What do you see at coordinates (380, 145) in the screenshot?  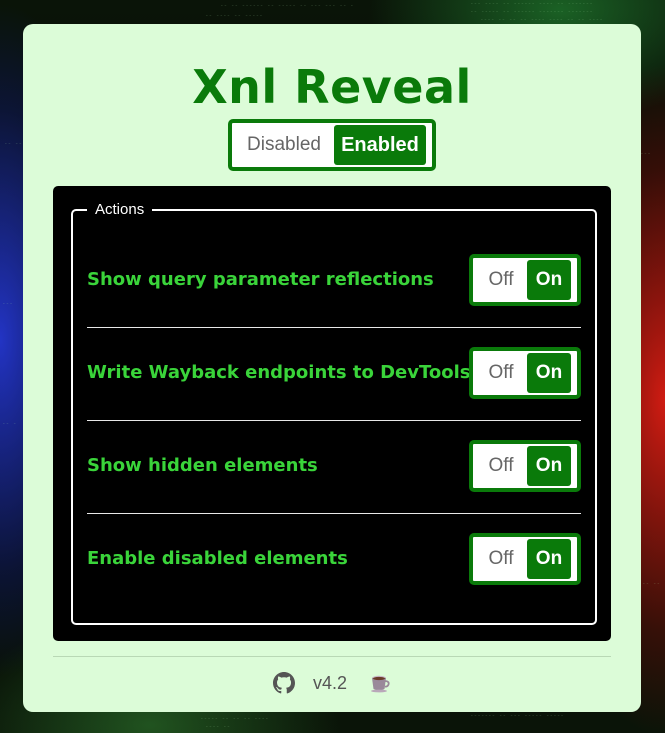 I see `toggle-option-enabled: Enabled` at bounding box center [380, 145].